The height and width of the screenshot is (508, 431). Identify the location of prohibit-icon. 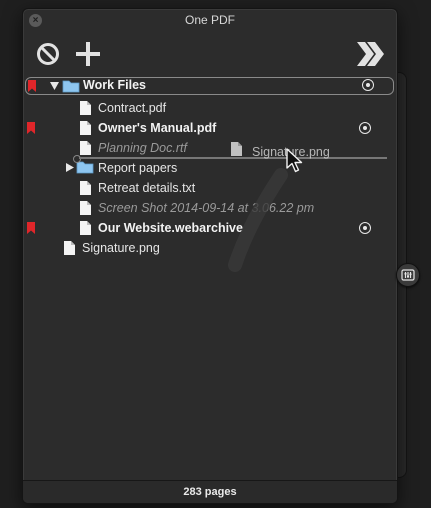
(48, 54).